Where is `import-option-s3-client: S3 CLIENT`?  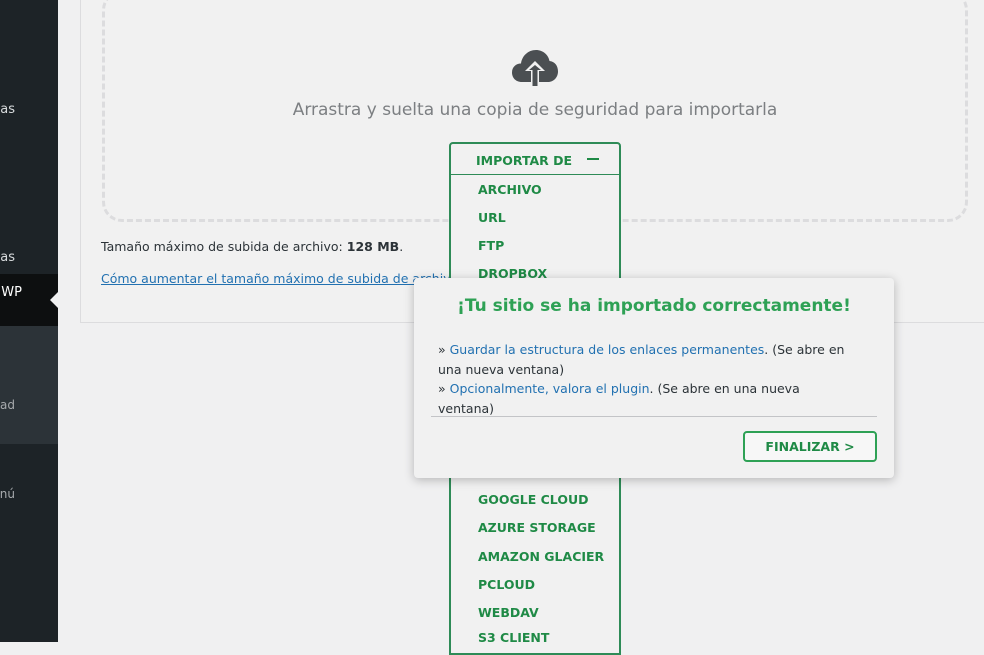
import-option-s3-client: S3 CLIENT is located at coordinates (513, 637).